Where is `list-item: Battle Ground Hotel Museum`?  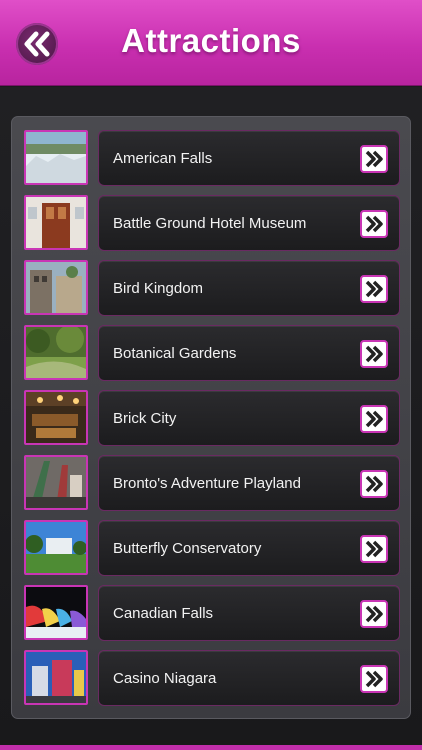 list-item: Battle Ground Hotel Museum is located at coordinates (212, 223).